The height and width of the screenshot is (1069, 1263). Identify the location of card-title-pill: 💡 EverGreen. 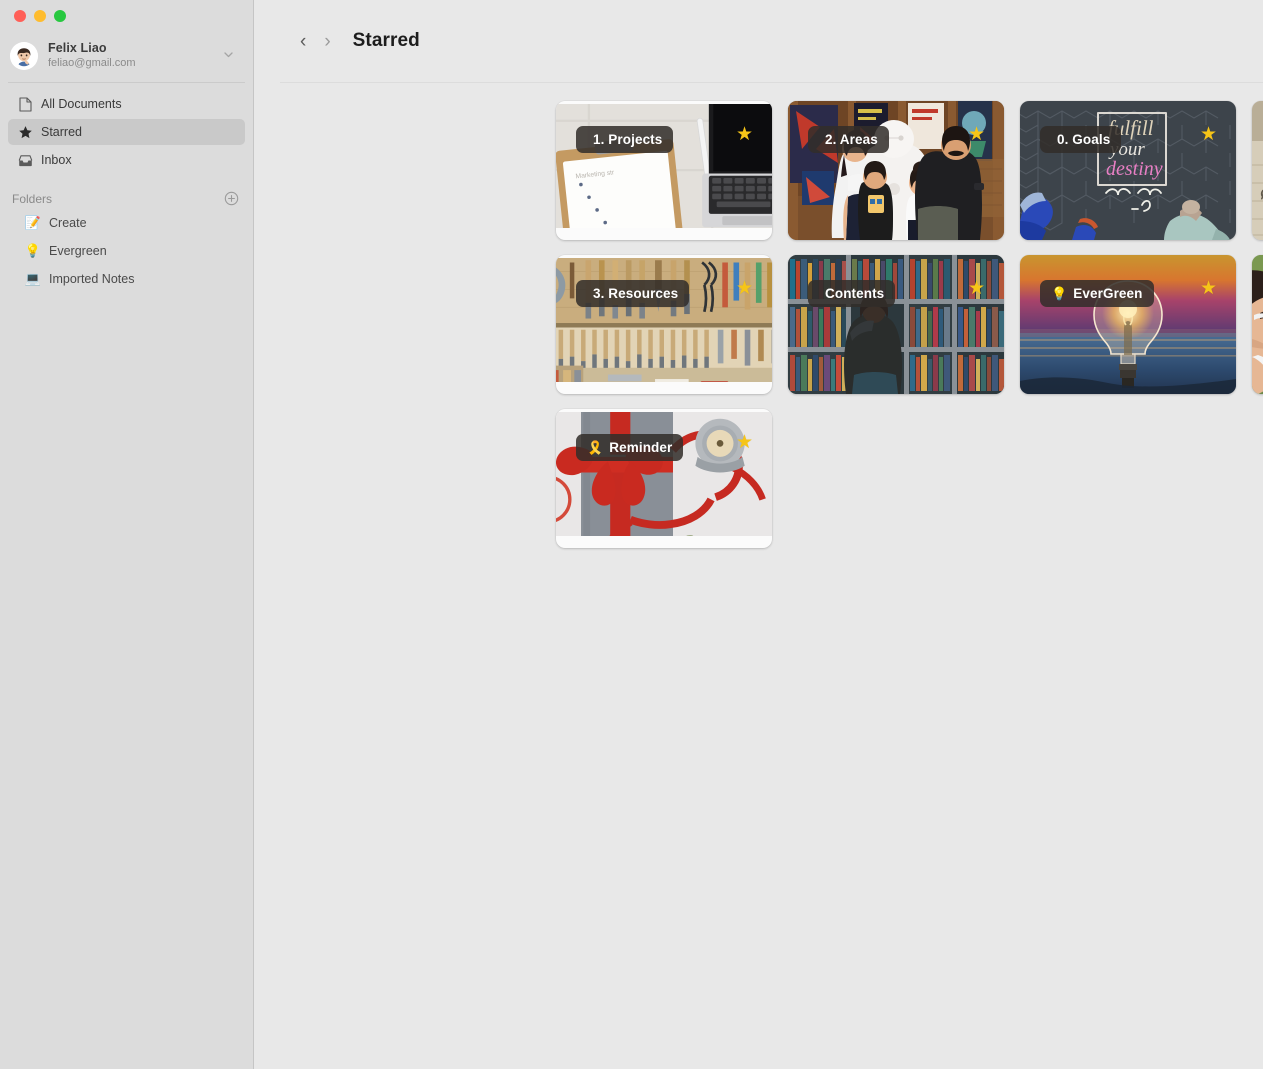
(1097, 293).